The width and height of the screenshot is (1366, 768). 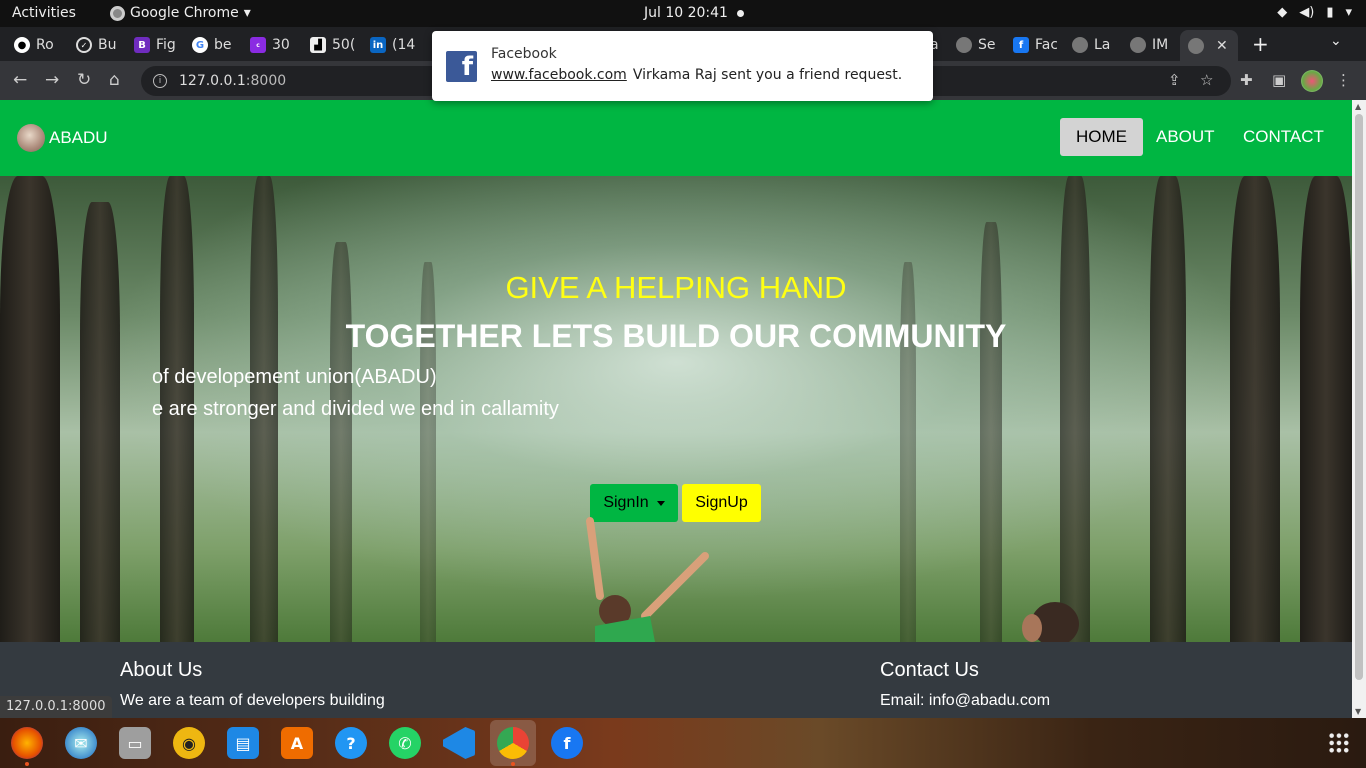 I want to click on tab-label: 30, so click(x=281, y=45).